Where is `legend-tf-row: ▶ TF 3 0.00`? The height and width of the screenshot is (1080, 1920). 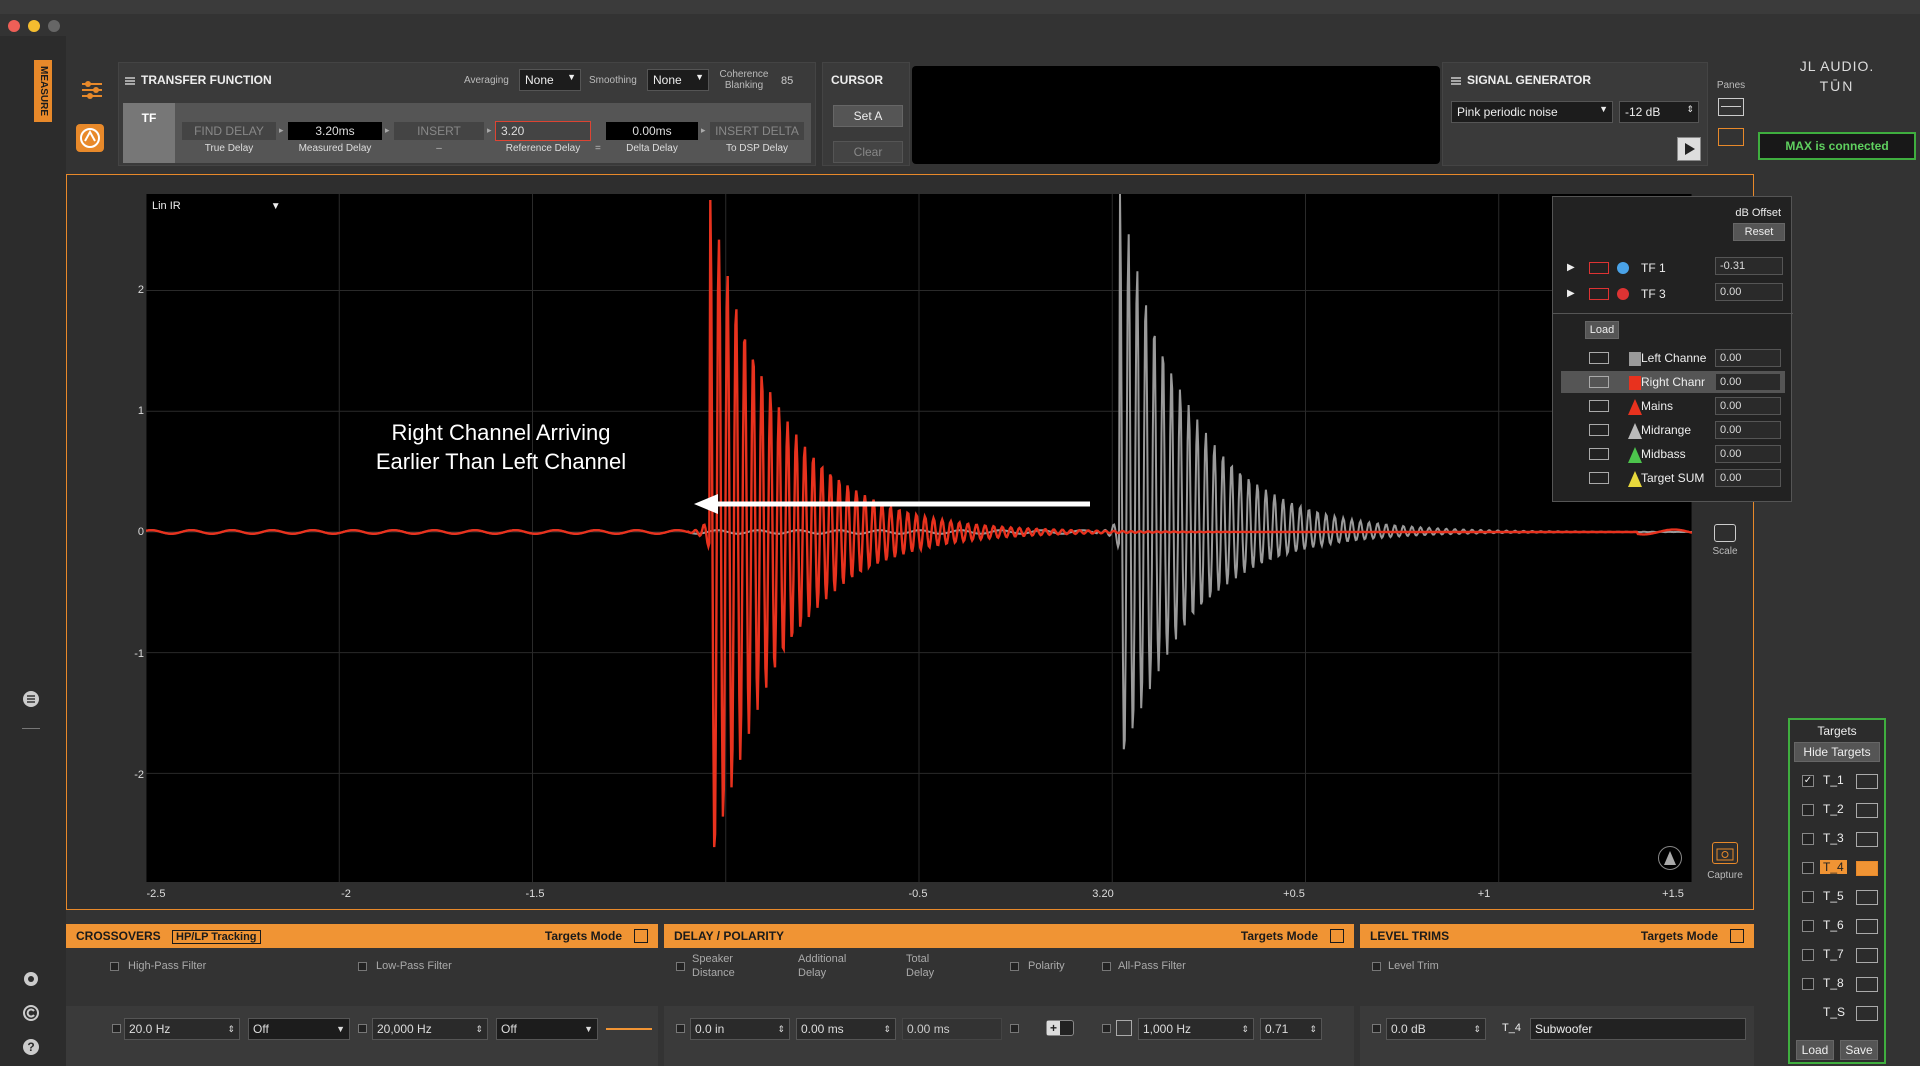 legend-tf-row: ▶ TF 3 0.00 is located at coordinates (1673, 294).